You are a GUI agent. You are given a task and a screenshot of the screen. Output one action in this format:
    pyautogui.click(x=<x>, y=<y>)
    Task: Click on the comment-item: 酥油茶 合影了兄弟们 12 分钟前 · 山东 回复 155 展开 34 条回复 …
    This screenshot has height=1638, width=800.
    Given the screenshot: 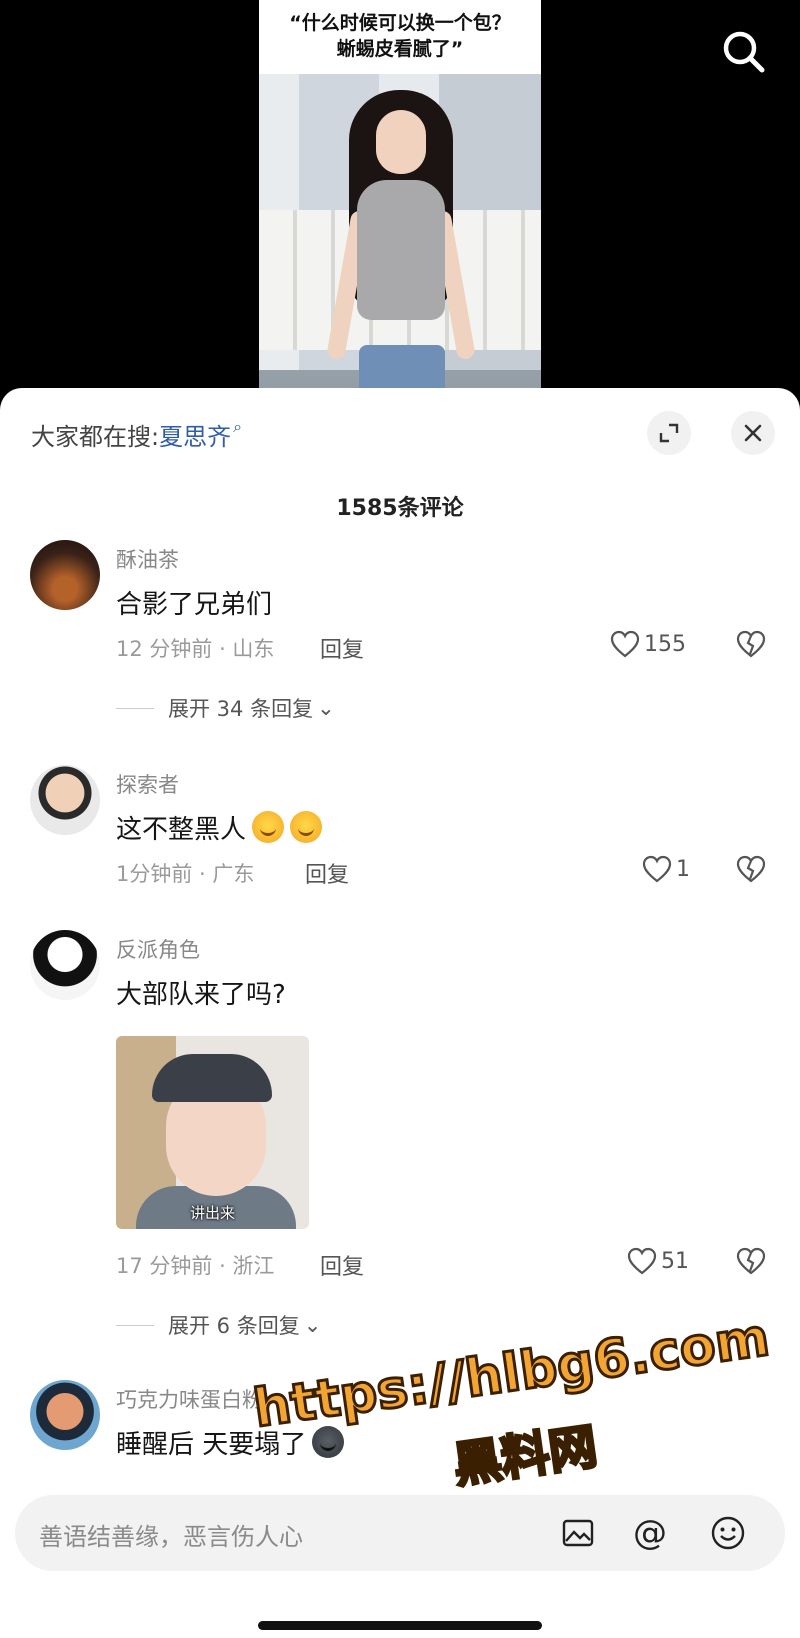 What is the action you would take?
    pyautogui.click(x=400, y=638)
    